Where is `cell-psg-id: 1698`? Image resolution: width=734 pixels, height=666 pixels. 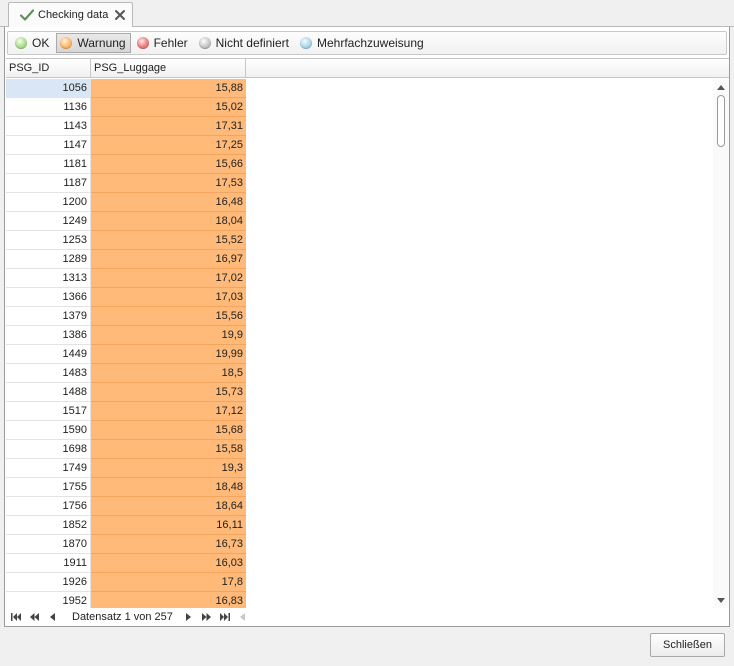 cell-psg-id: 1698 is located at coordinates (48, 449).